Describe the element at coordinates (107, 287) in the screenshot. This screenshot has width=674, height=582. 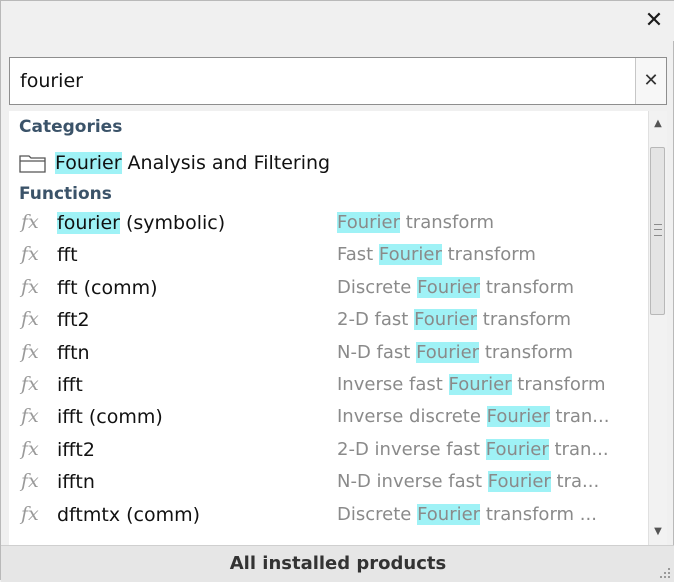
I see `function-name: fft (comm)` at that location.